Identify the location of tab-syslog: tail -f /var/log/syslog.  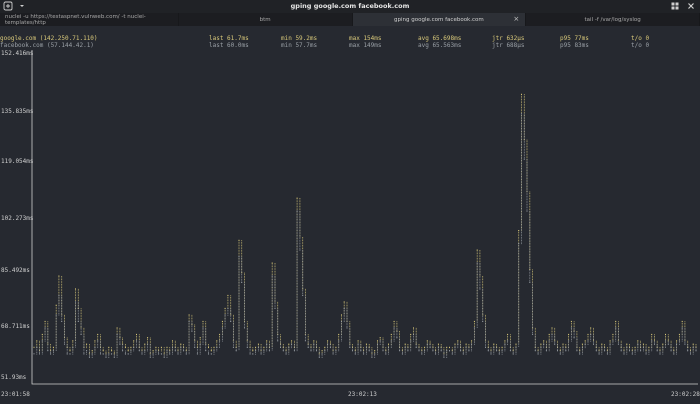
(613, 19).